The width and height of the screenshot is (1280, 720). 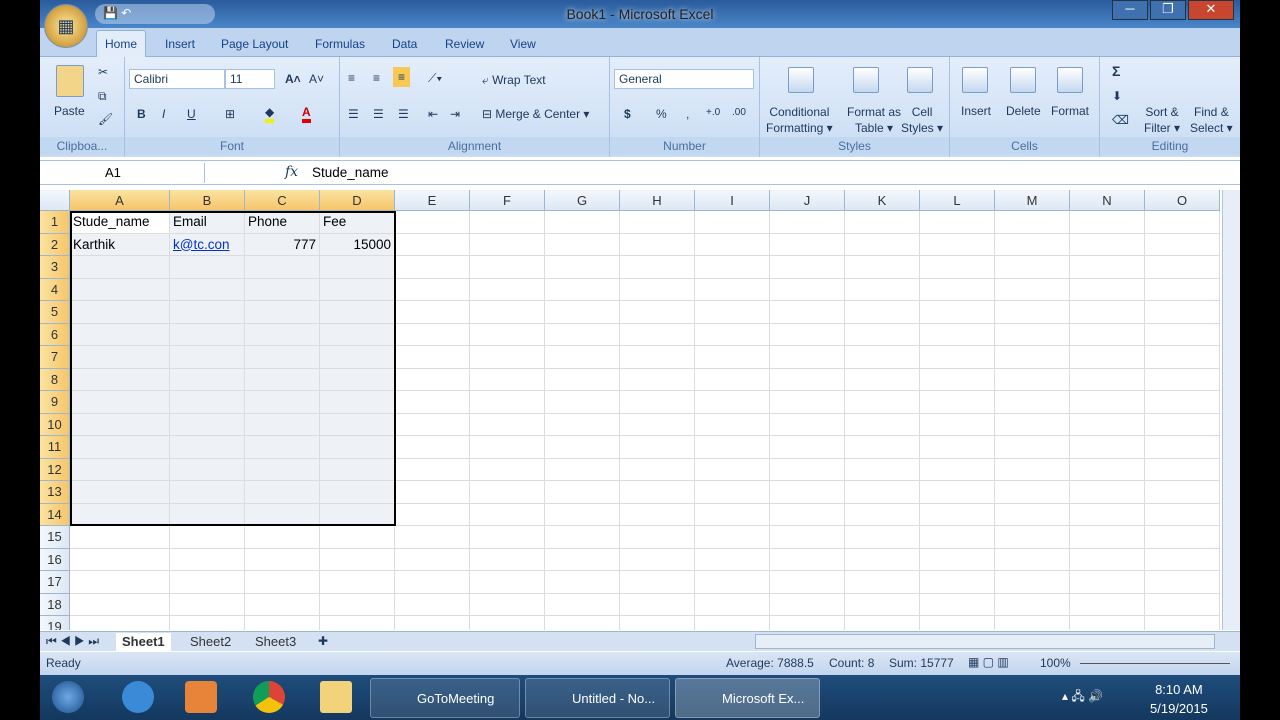 What do you see at coordinates (357, 244) in the screenshot?
I see `cell-D2: 15000` at bounding box center [357, 244].